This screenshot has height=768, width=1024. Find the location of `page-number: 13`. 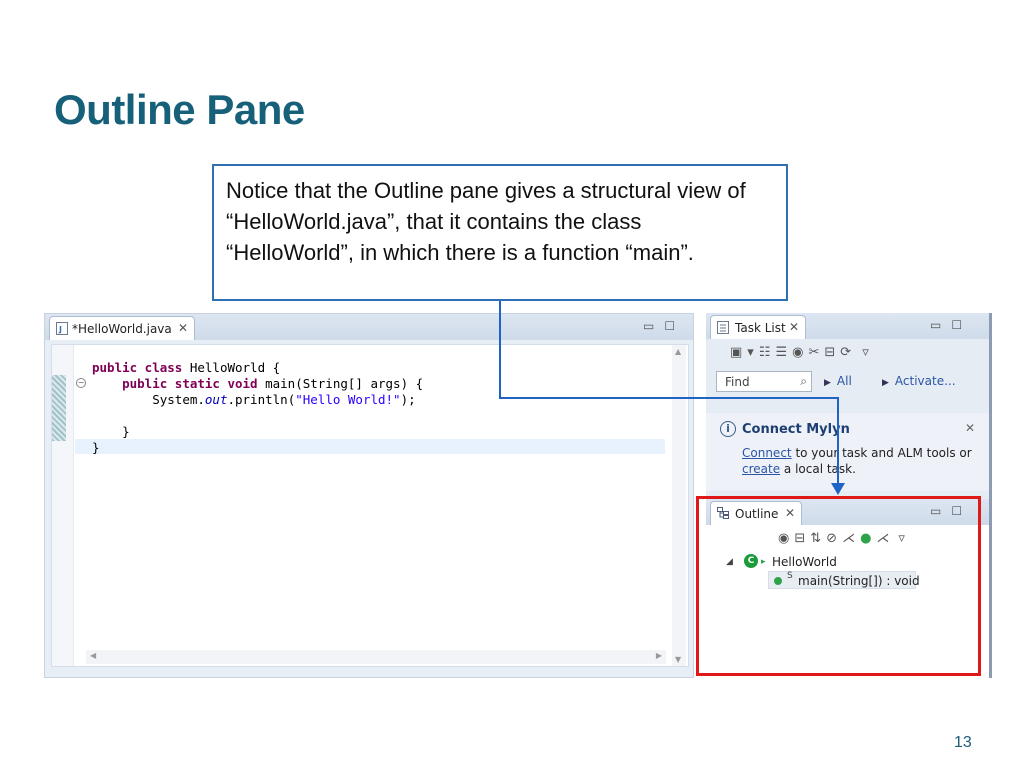

page-number: 13 is located at coordinates (963, 742).